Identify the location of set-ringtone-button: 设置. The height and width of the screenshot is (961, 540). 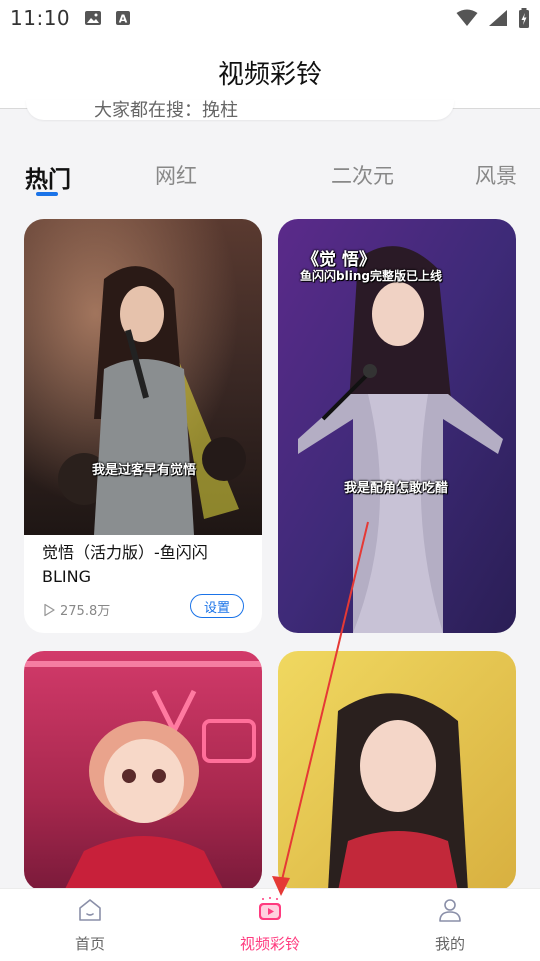
(217, 606).